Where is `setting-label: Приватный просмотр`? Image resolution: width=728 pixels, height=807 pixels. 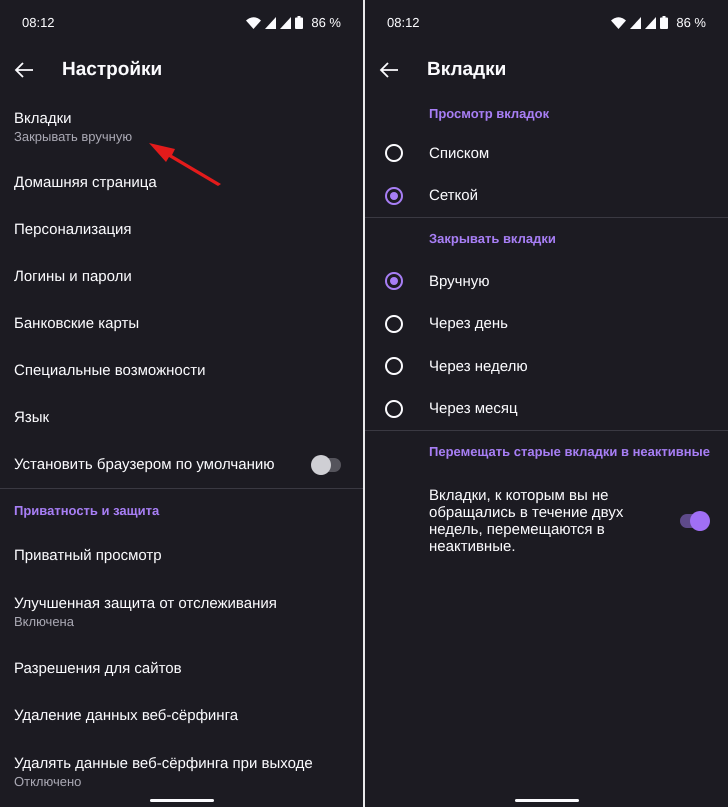 setting-label: Приватный просмотр is located at coordinates (88, 555).